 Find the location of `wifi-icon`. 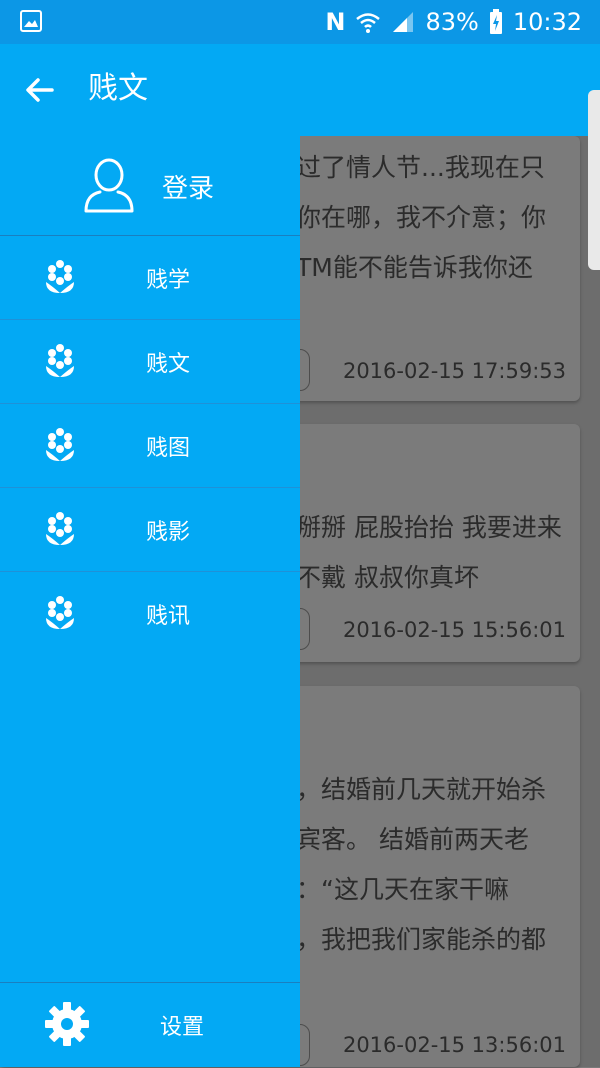

wifi-icon is located at coordinates (368, 23).